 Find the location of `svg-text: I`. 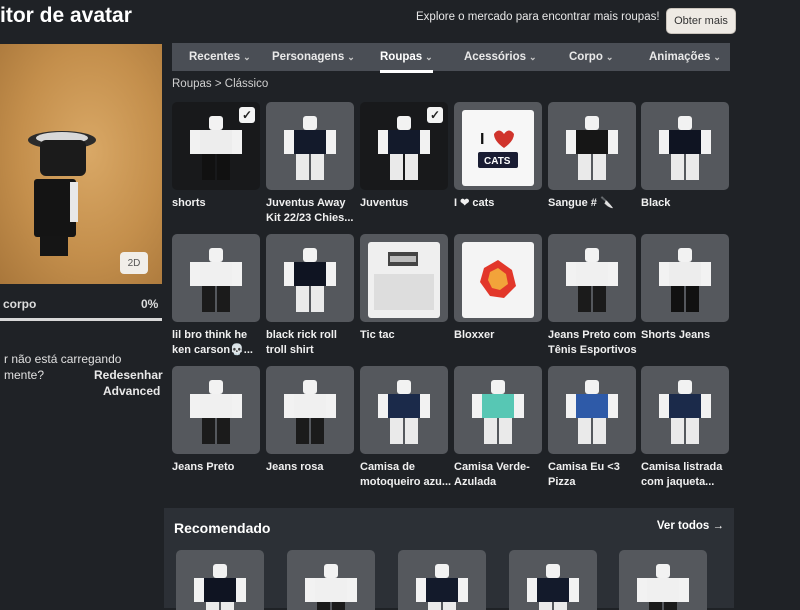

svg-text: I is located at coordinates (482, 139).